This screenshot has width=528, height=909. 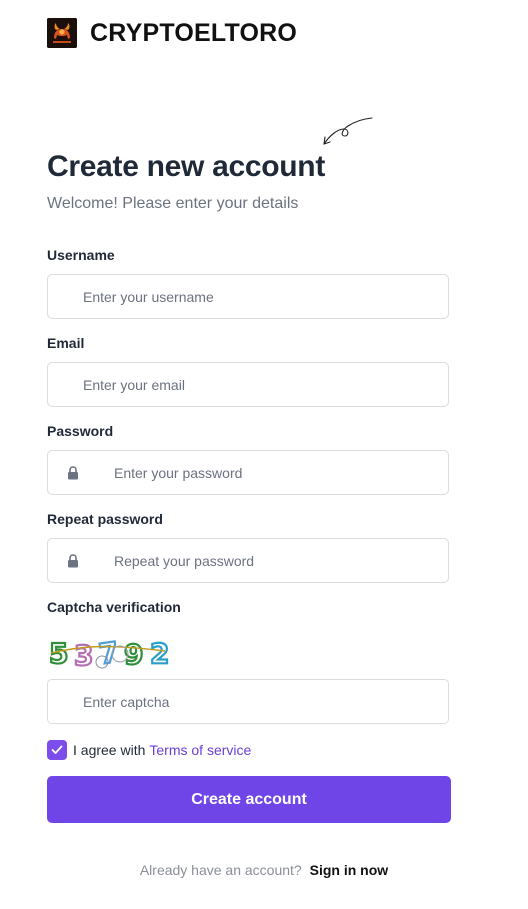 What do you see at coordinates (81, 255) in the screenshot?
I see `username-label: Username` at bounding box center [81, 255].